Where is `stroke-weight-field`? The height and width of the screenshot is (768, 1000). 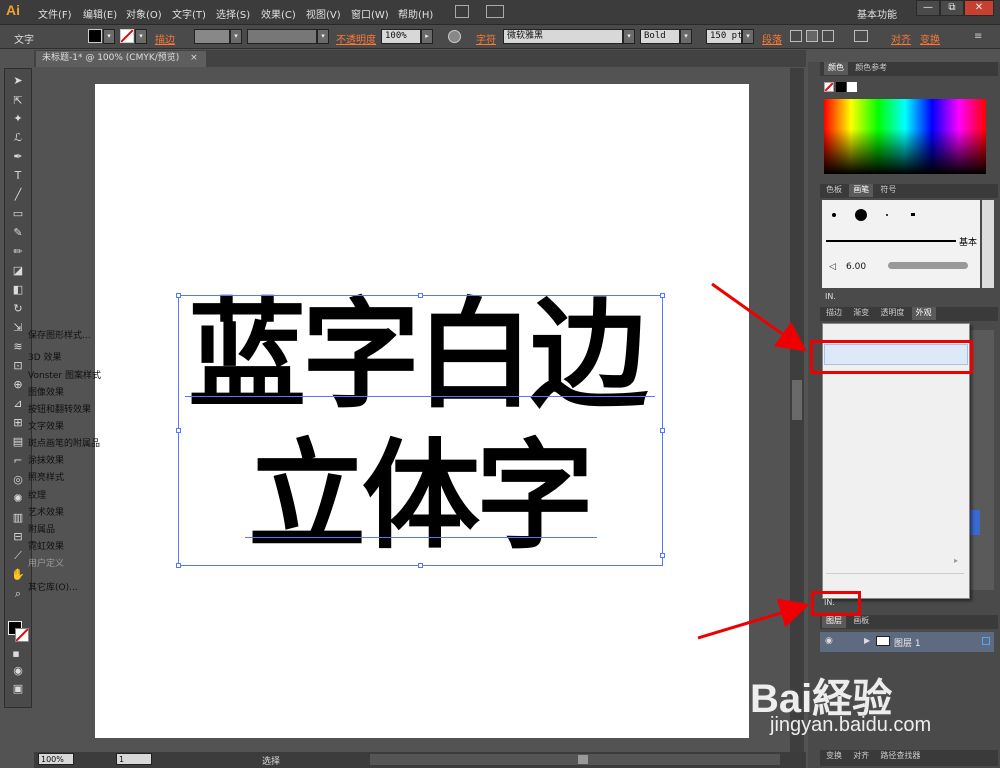 stroke-weight-field is located at coordinates (212, 36).